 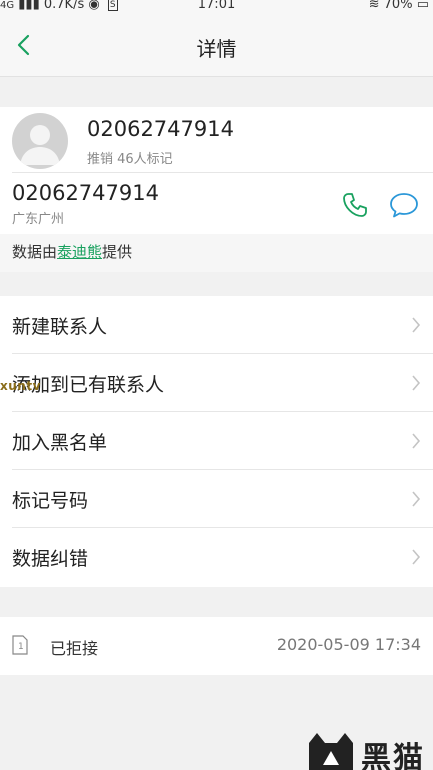 What do you see at coordinates (130, 159) in the screenshot?
I see `contact-tag: 推销 46人标记` at bounding box center [130, 159].